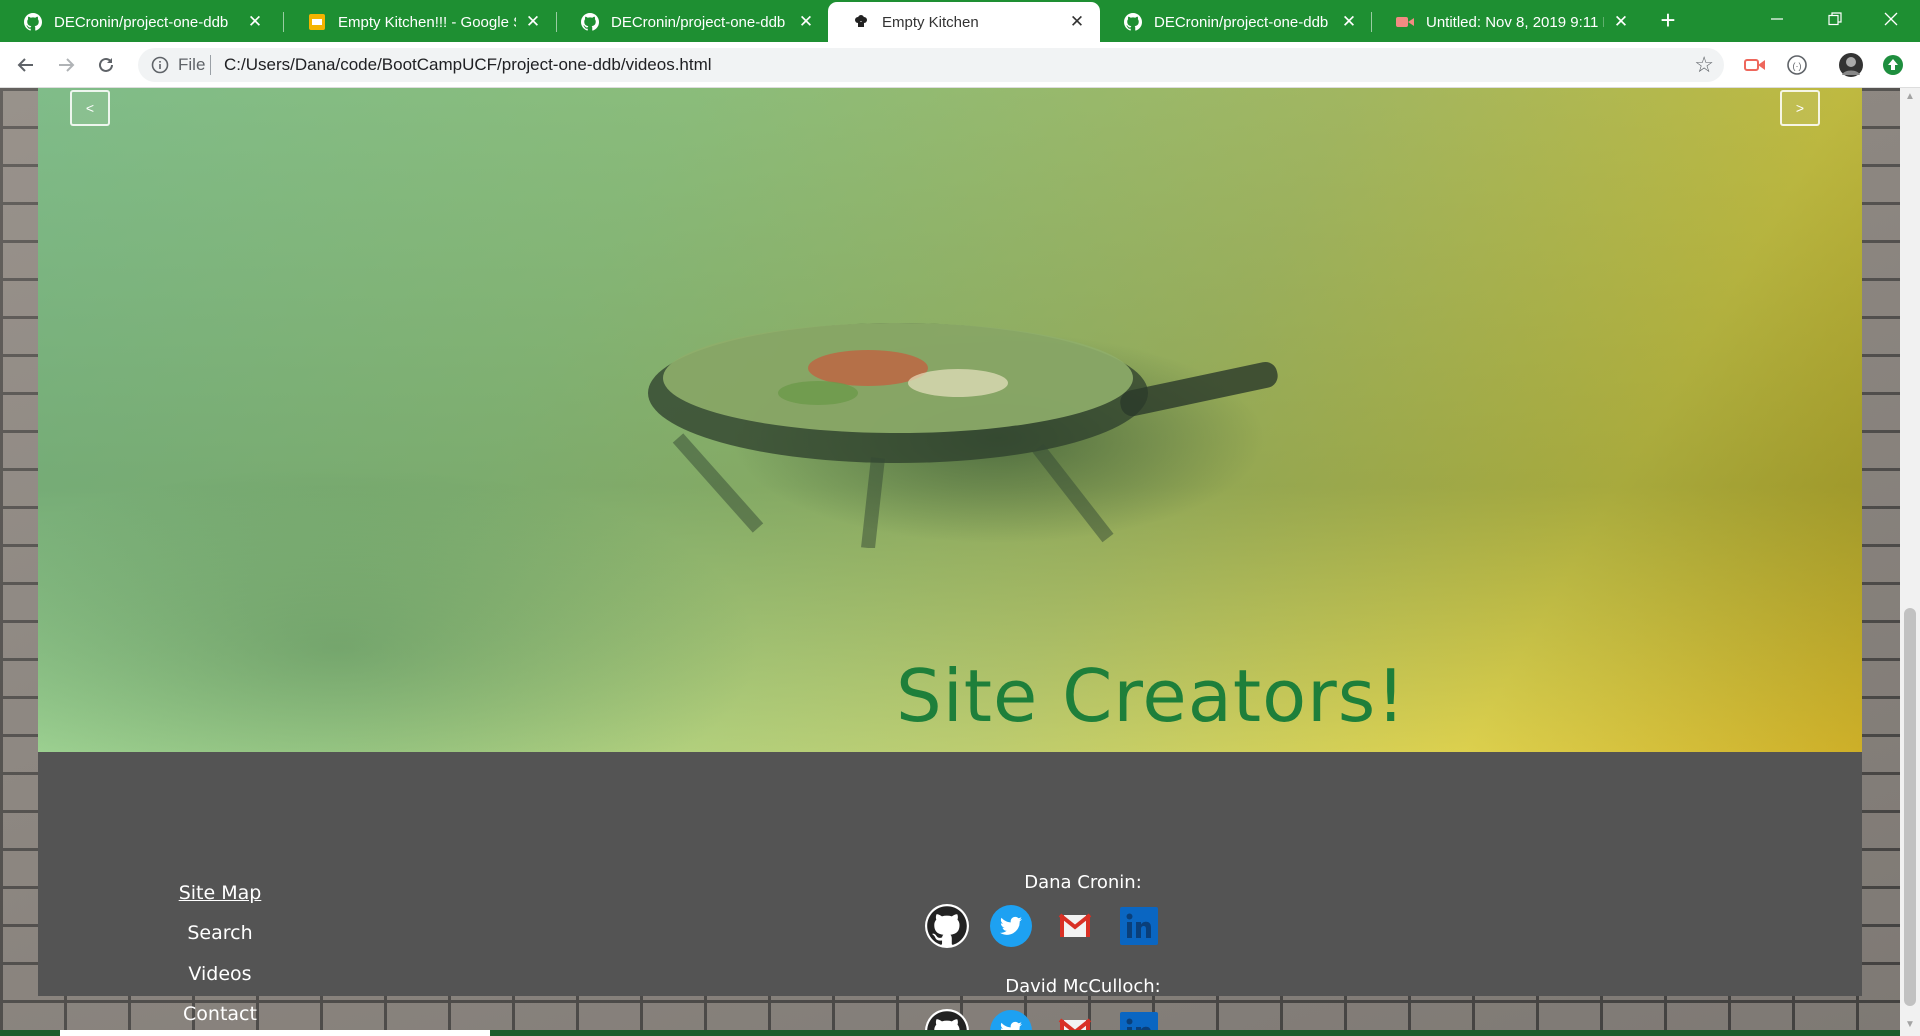 This screenshot has width=1920, height=1036. I want to click on vertical-scrollbar: ▲ ▼, so click(1910, 562).